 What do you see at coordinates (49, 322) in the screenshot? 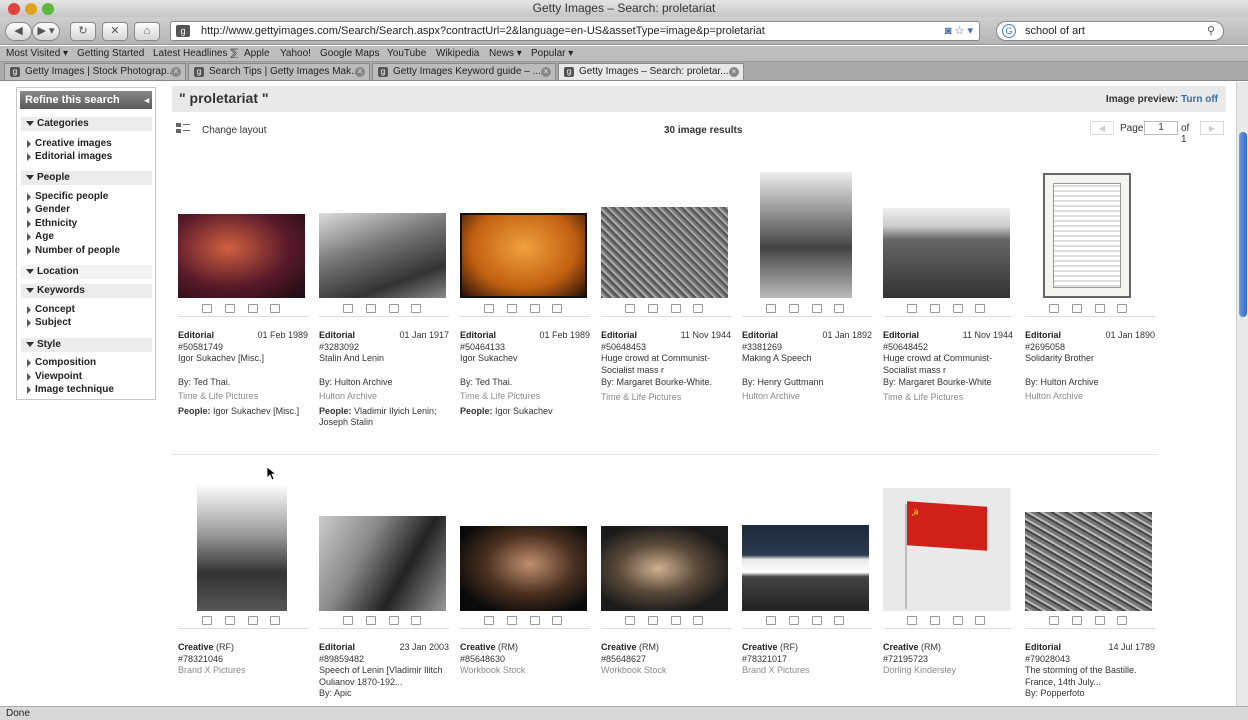
I see `facet-item: Subject` at bounding box center [49, 322].